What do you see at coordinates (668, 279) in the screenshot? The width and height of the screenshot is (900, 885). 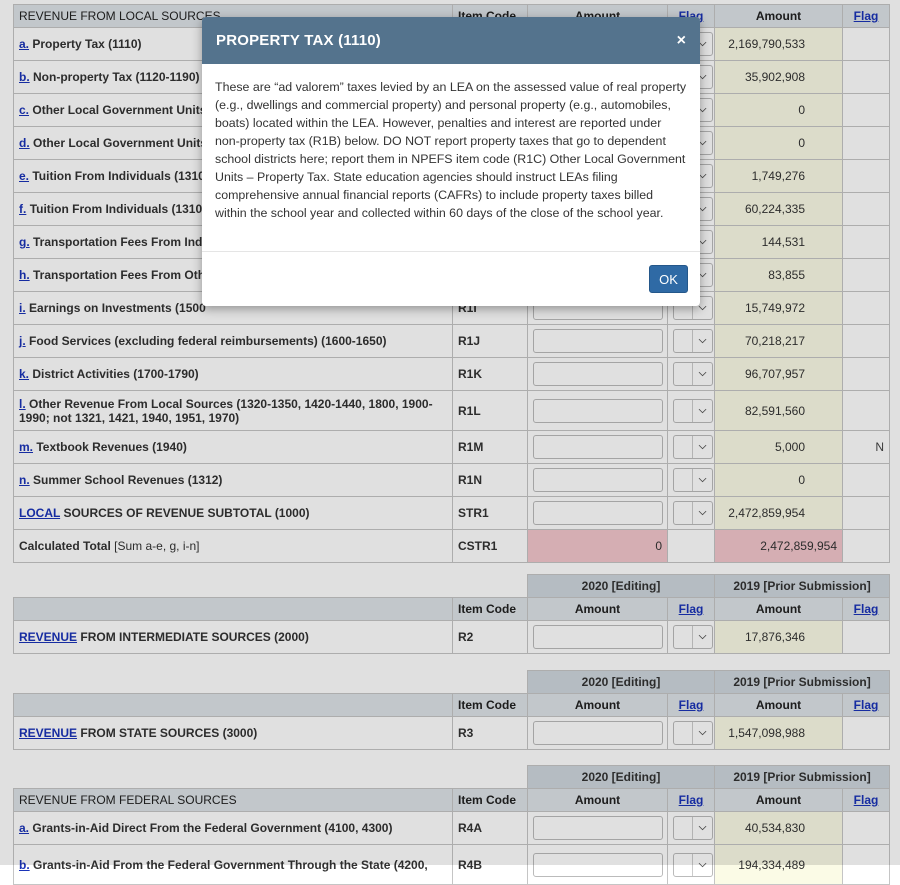 I see `ok-button: OK` at bounding box center [668, 279].